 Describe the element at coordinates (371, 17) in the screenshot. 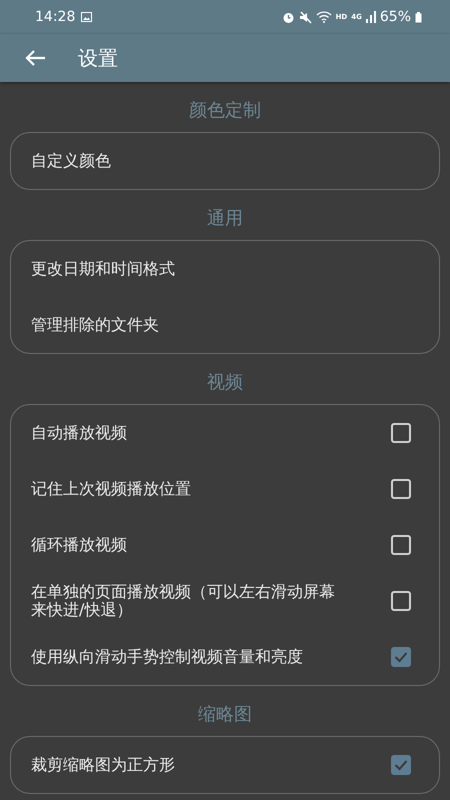

I see `signal-icon` at that location.